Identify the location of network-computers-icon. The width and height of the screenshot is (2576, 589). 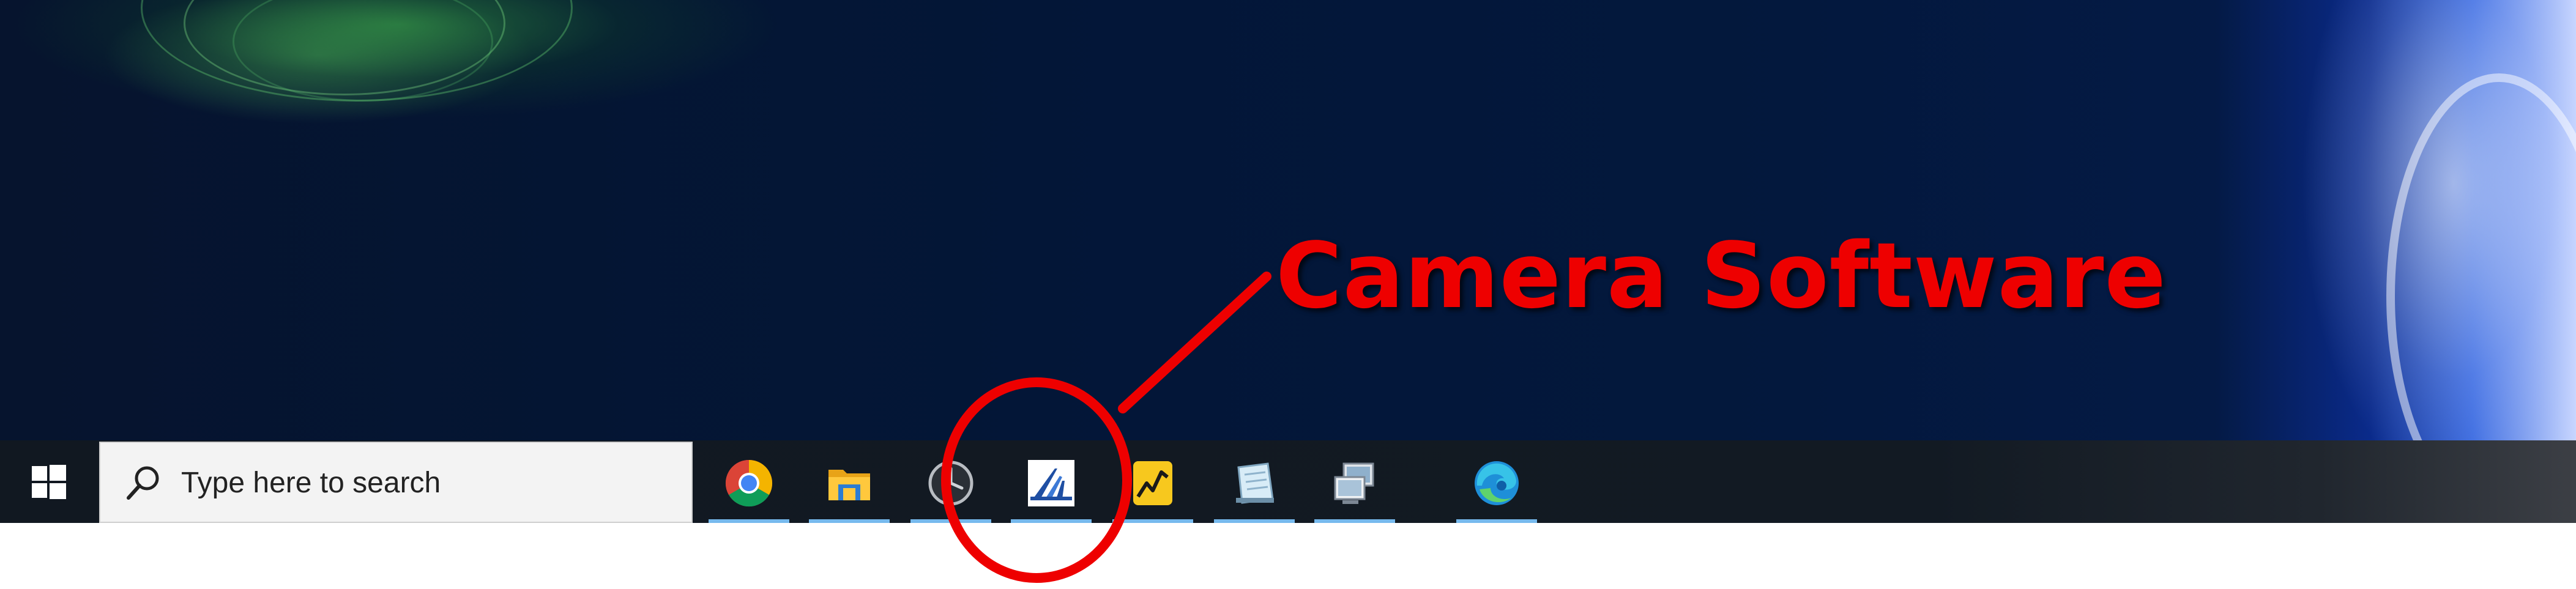
(1354, 483).